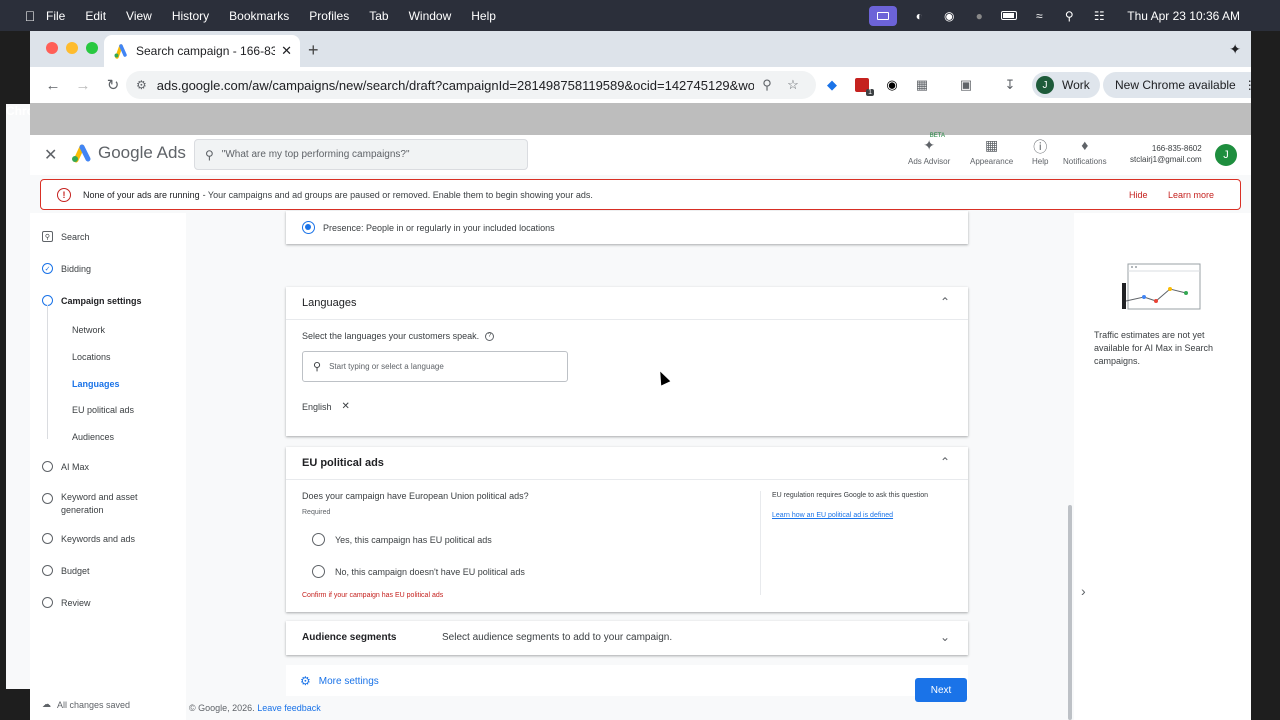  Describe the element at coordinates (329, 16) in the screenshot. I see `menu-profiles: Profiles` at that location.